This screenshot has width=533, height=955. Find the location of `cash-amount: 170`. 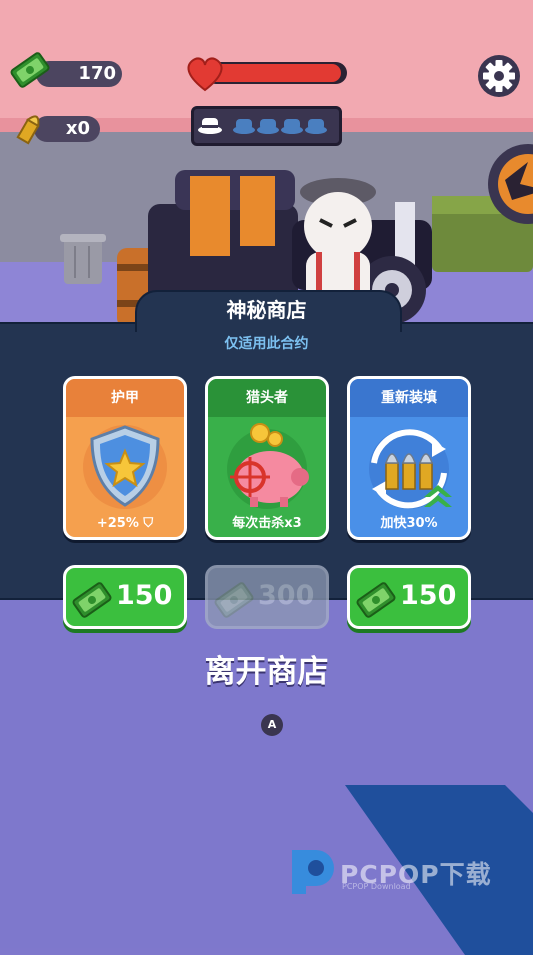

cash-amount: 170 is located at coordinates (97, 73).